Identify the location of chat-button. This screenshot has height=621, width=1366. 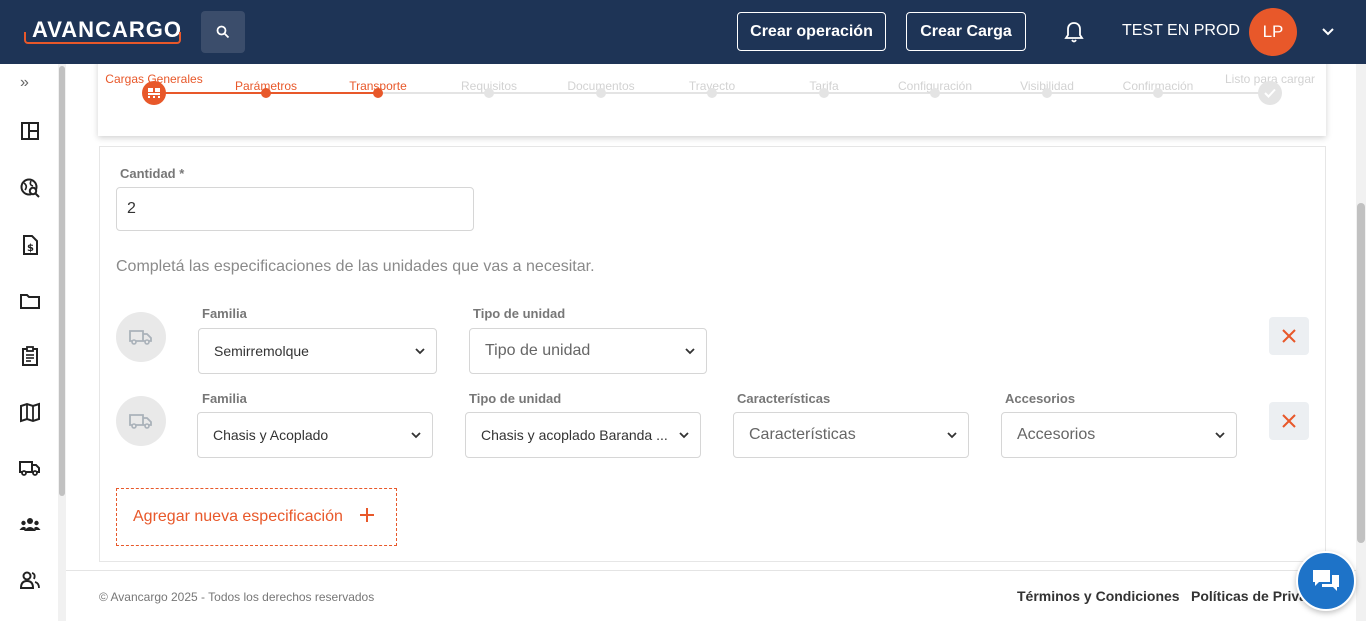
(1326, 581).